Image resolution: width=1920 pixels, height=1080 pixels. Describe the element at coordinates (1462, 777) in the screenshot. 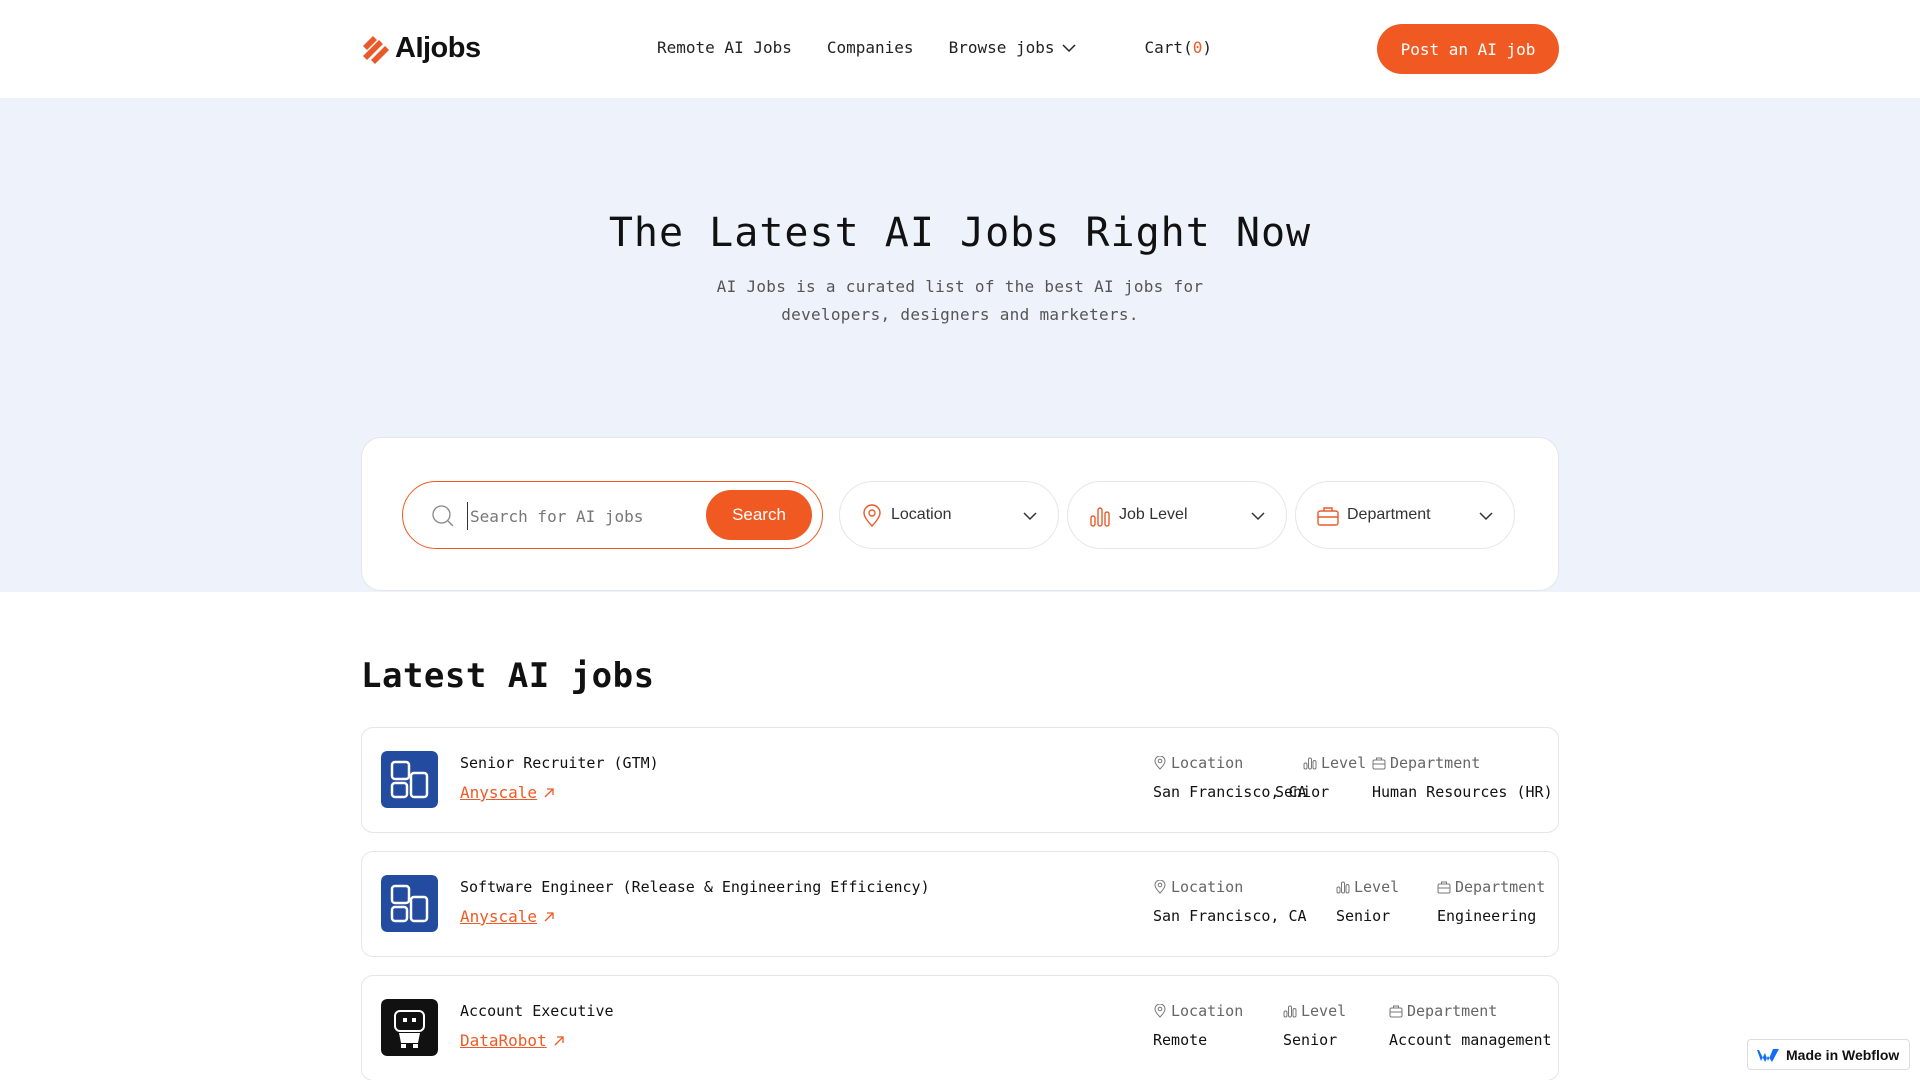

I see `job-department: Department Human Resources (HR)` at that location.